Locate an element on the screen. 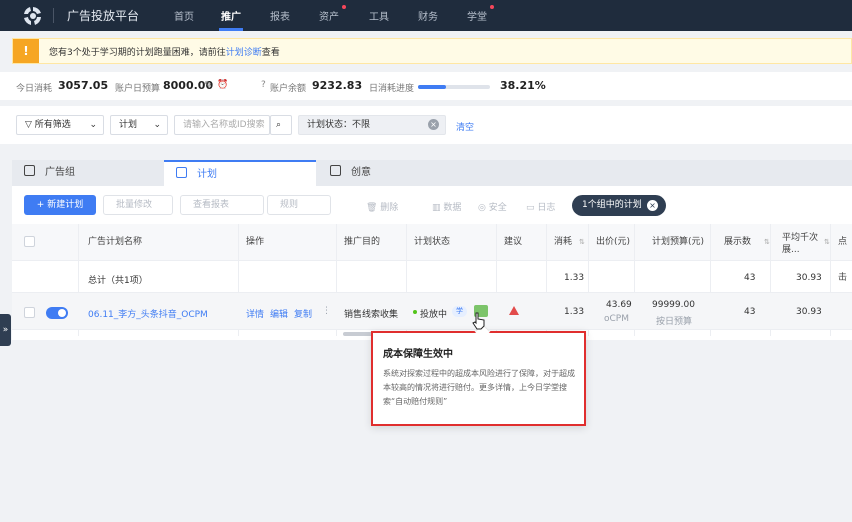 The height and width of the screenshot is (522, 852). top-navigation-bar: 广告投放平台 首页 推广 报表 资产 工具 财务 学堂 is located at coordinates (426, 15).